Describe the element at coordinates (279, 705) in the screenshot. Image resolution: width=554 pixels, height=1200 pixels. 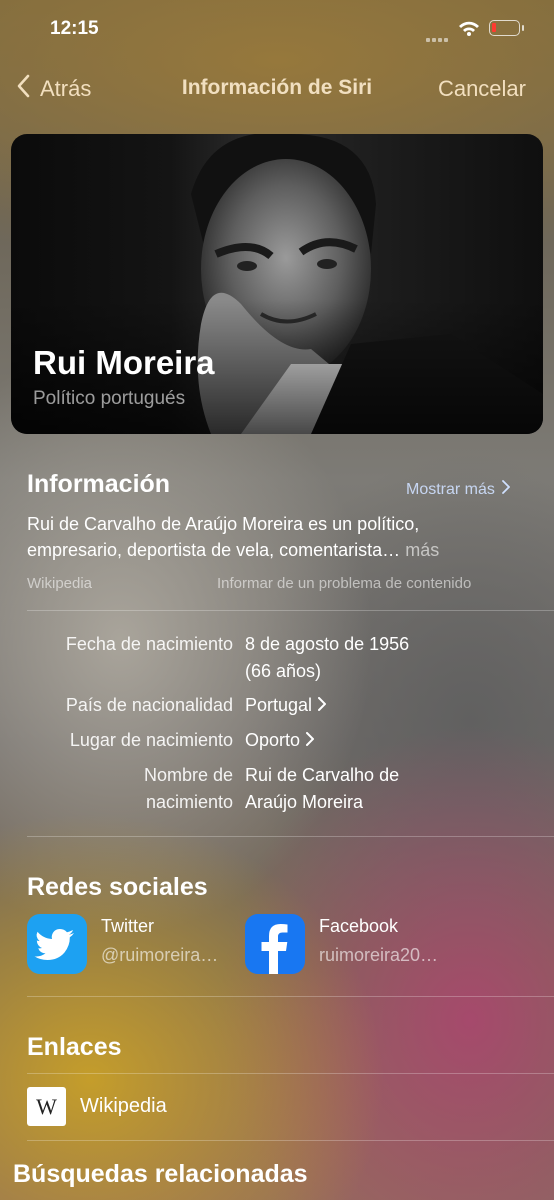
I see `fact-value-nationality: Portugal` at that location.